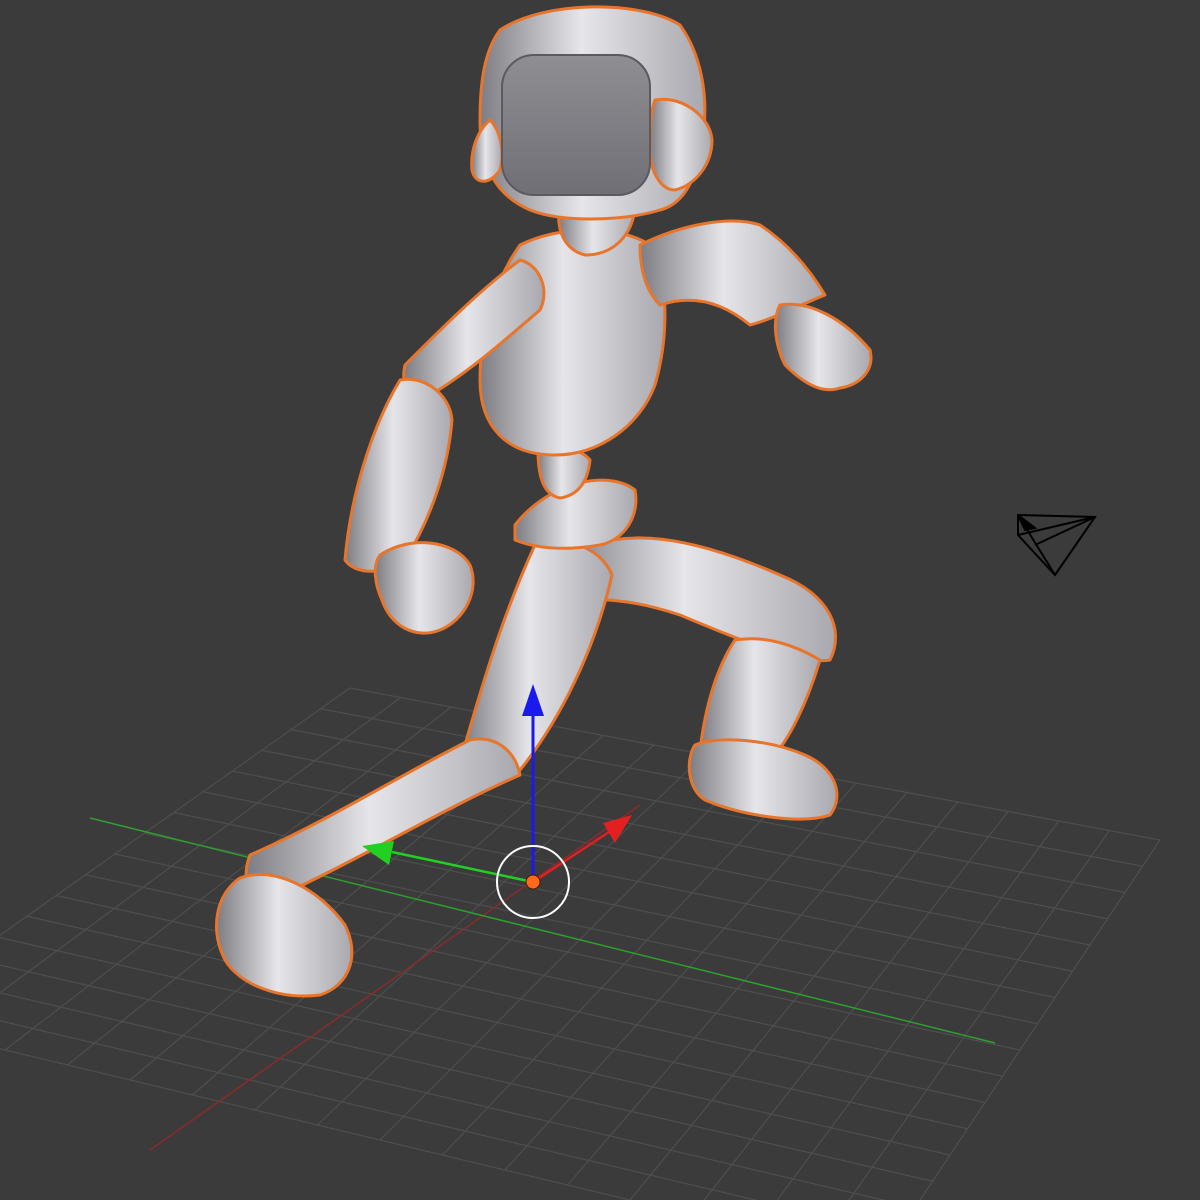 Image resolution: width=1200 pixels, height=1200 pixels. I want to click on object-origin-pivot, so click(533, 882).